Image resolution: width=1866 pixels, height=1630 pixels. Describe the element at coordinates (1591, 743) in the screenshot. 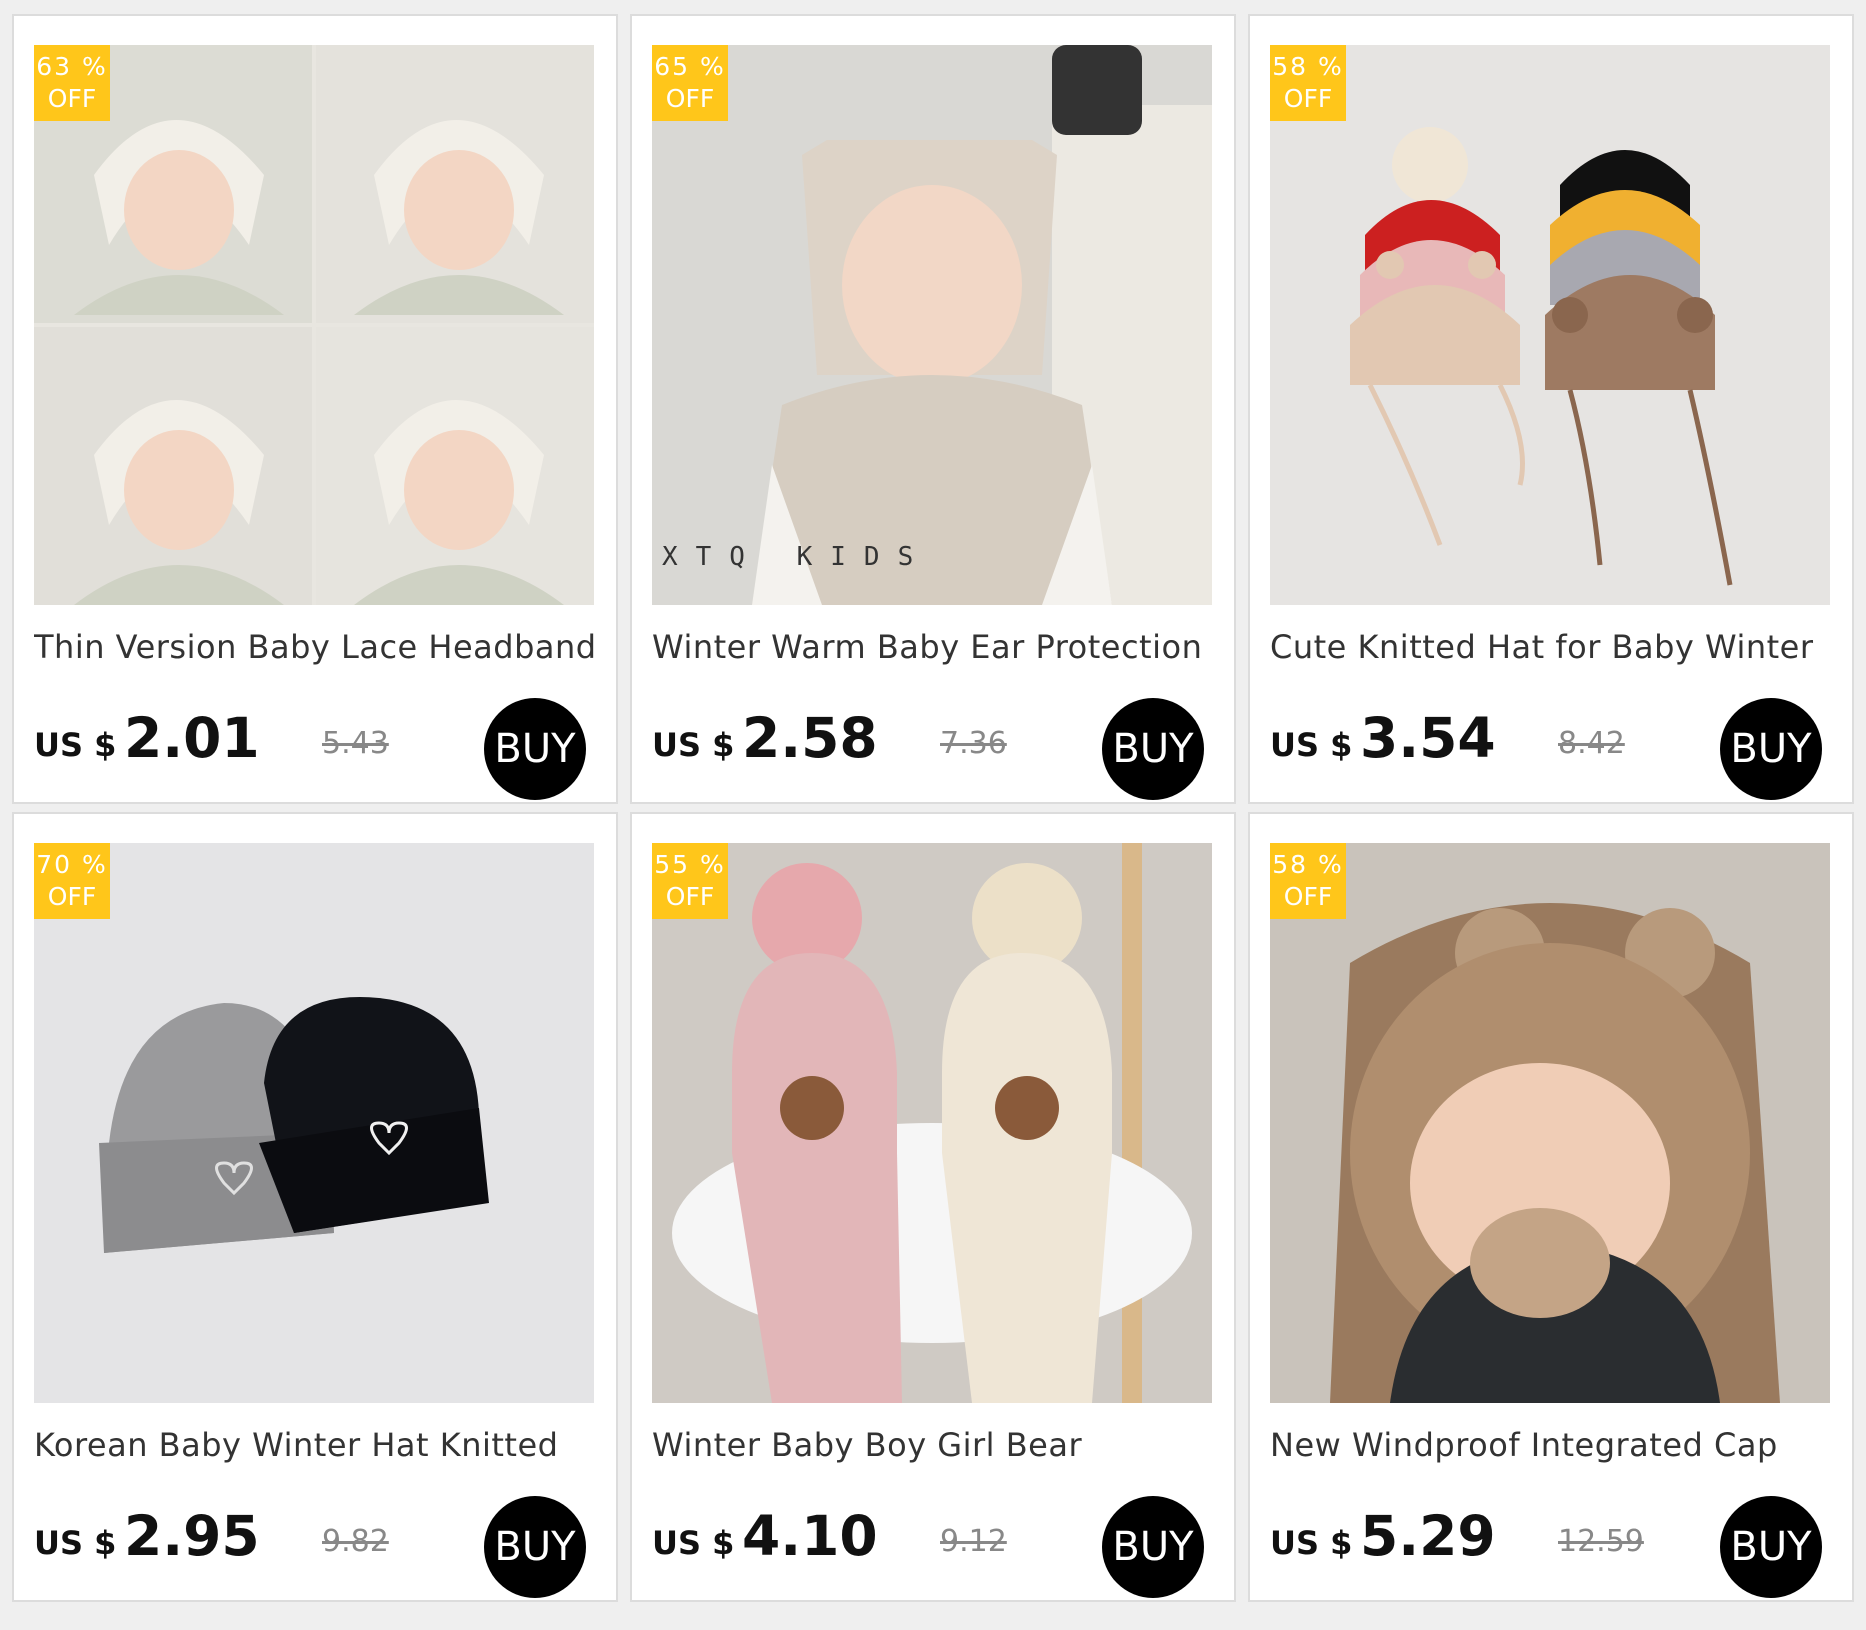

I see `original-price: 8.42` at that location.